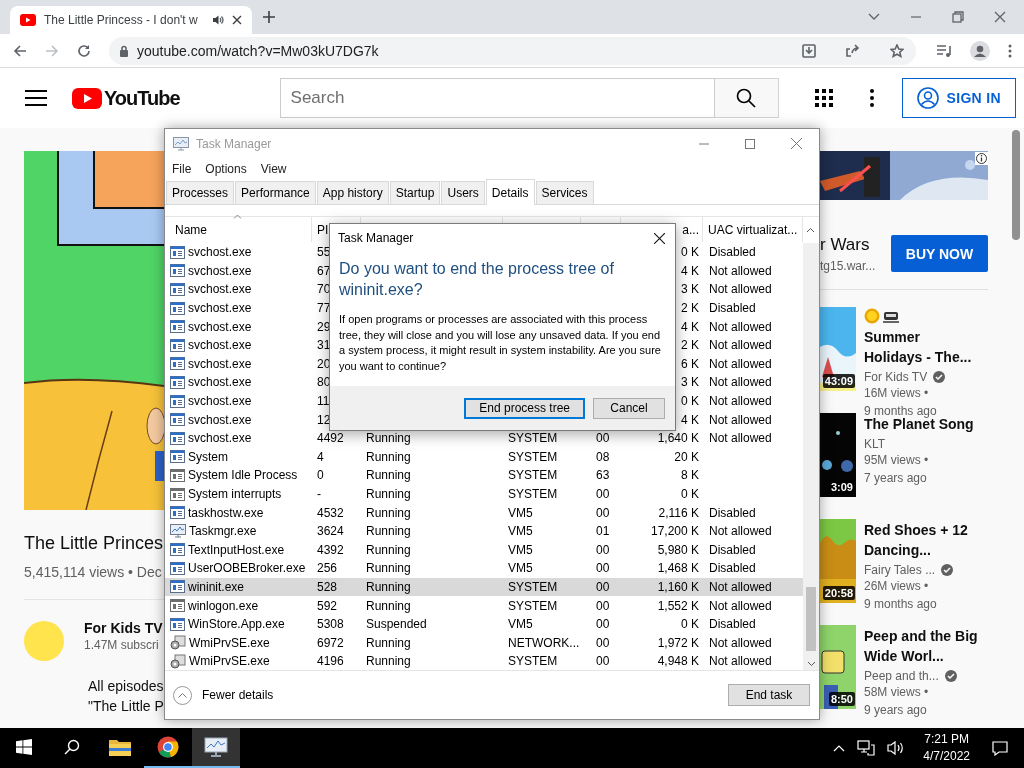  Describe the element at coordinates (235, 494) in the screenshot. I see `process-name: System interrupts` at that location.